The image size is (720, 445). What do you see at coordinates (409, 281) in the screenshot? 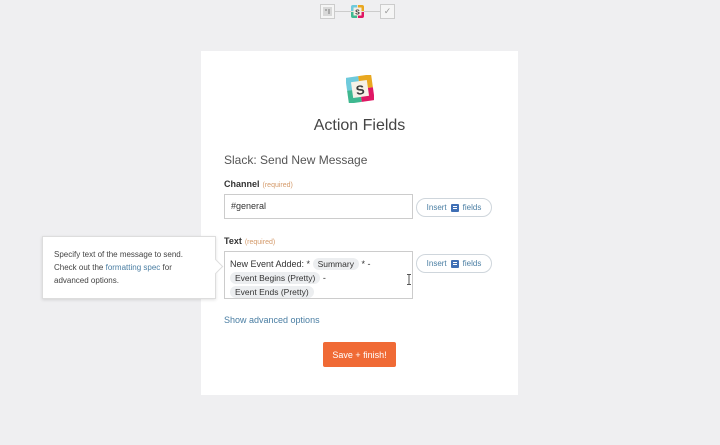
I see `text-cursor-icon` at bounding box center [409, 281].